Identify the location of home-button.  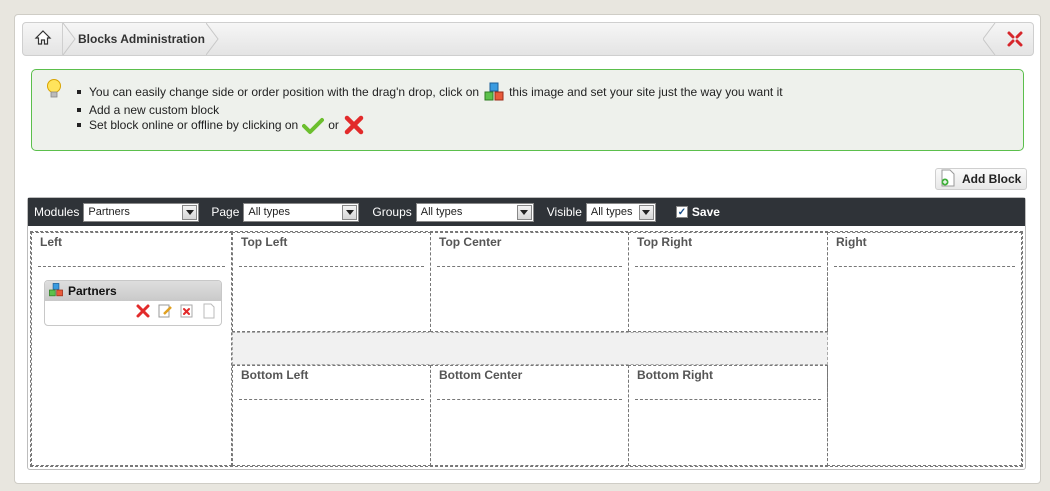
(43, 39).